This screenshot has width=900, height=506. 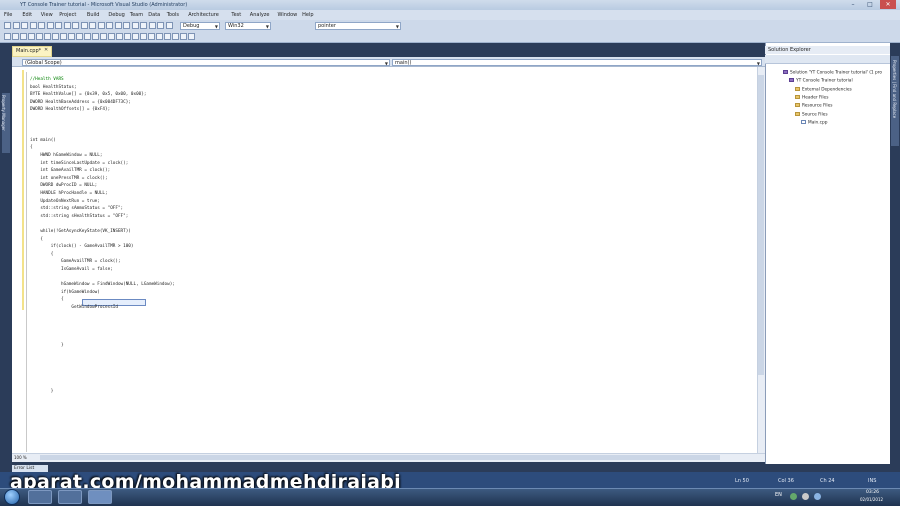 What do you see at coordinates (358, 26) in the screenshot?
I see `find-combo: pointer ▼` at bounding box center [358, 26].